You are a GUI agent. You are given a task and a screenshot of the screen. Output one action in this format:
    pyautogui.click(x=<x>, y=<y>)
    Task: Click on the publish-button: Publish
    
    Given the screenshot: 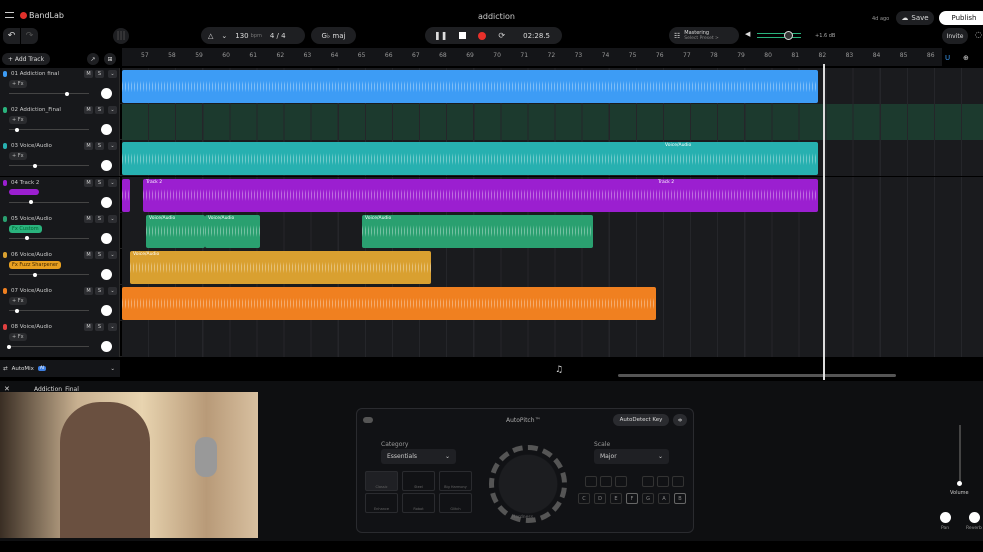 What is the action you would take?
    pyautogui.click(x=961, y=18)
    